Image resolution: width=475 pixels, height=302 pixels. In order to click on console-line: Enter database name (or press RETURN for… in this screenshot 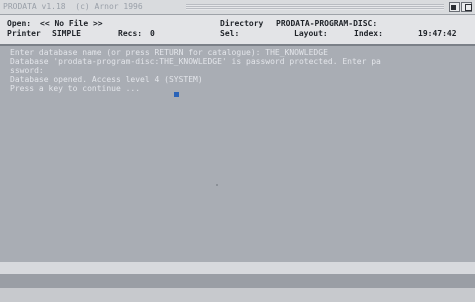, I will do `click(169, 52)`.